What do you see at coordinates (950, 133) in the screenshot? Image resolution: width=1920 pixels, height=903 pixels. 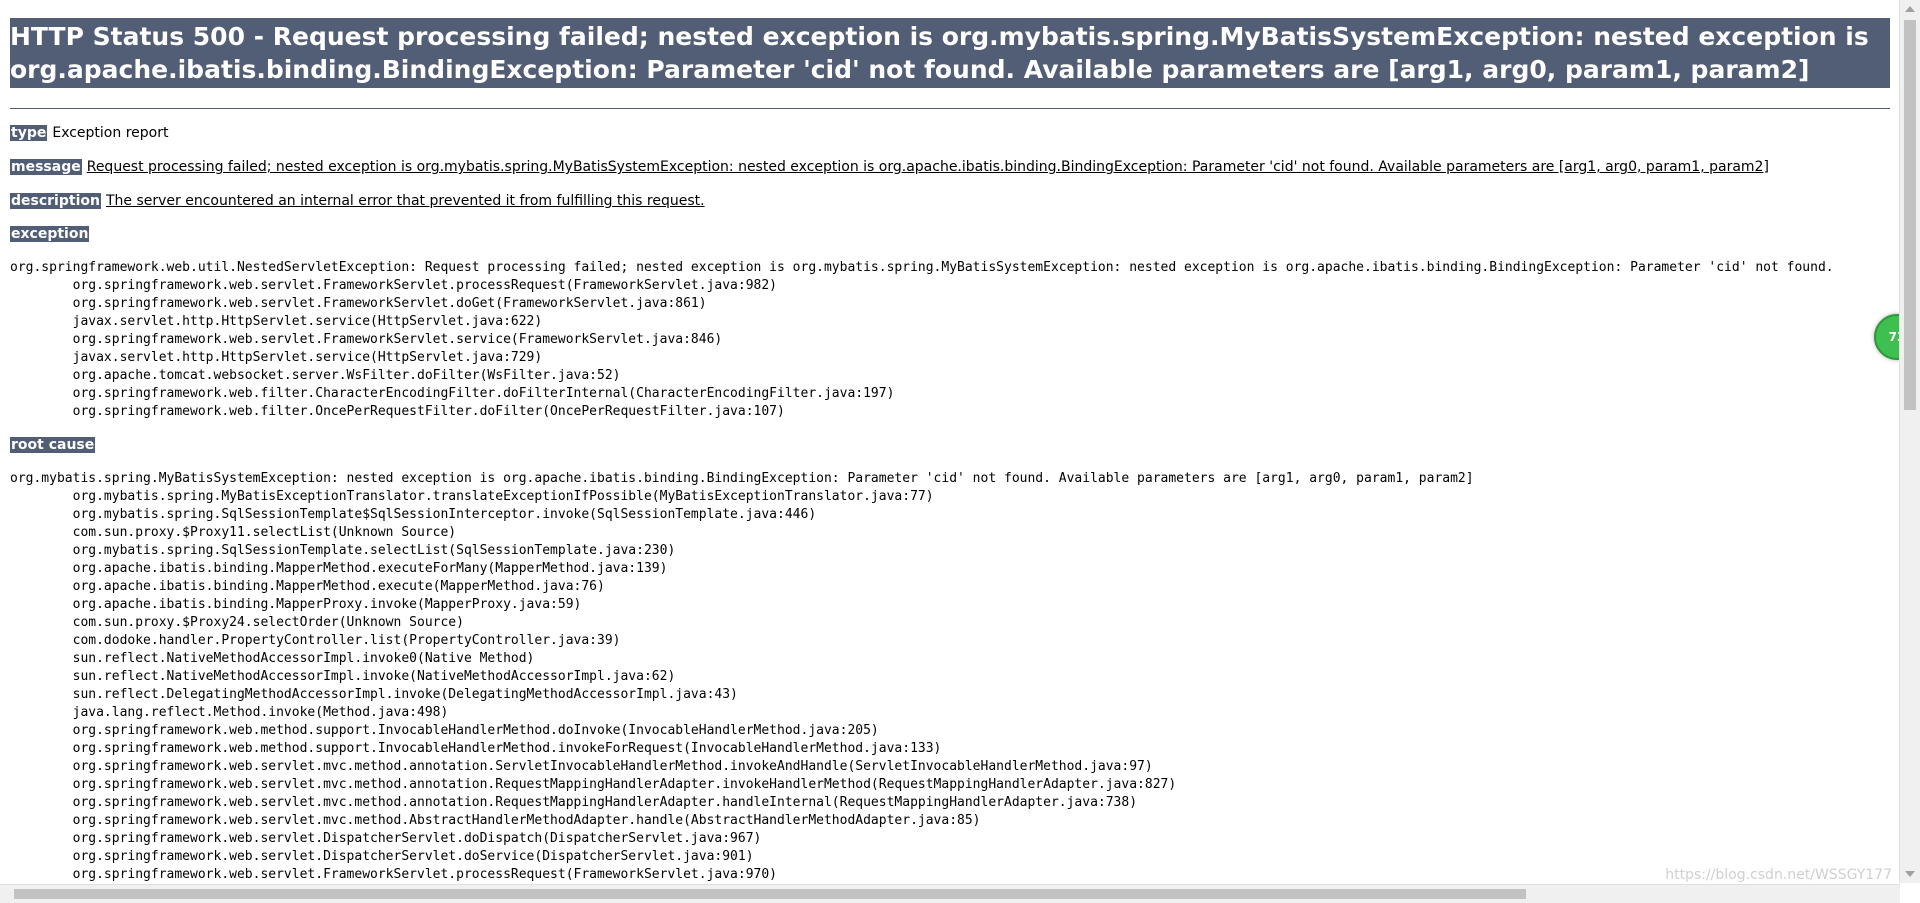 I see `type-row: type Exception report` at bounding box center [950, 133].